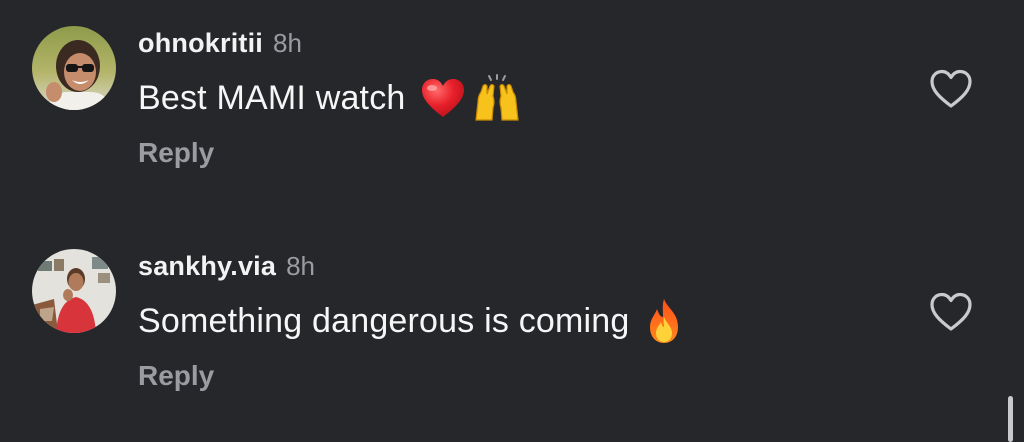  Describe the element at coordinates (272, 97) in the screenshot. I see `comment-text: Best MAMI watch` at that location.